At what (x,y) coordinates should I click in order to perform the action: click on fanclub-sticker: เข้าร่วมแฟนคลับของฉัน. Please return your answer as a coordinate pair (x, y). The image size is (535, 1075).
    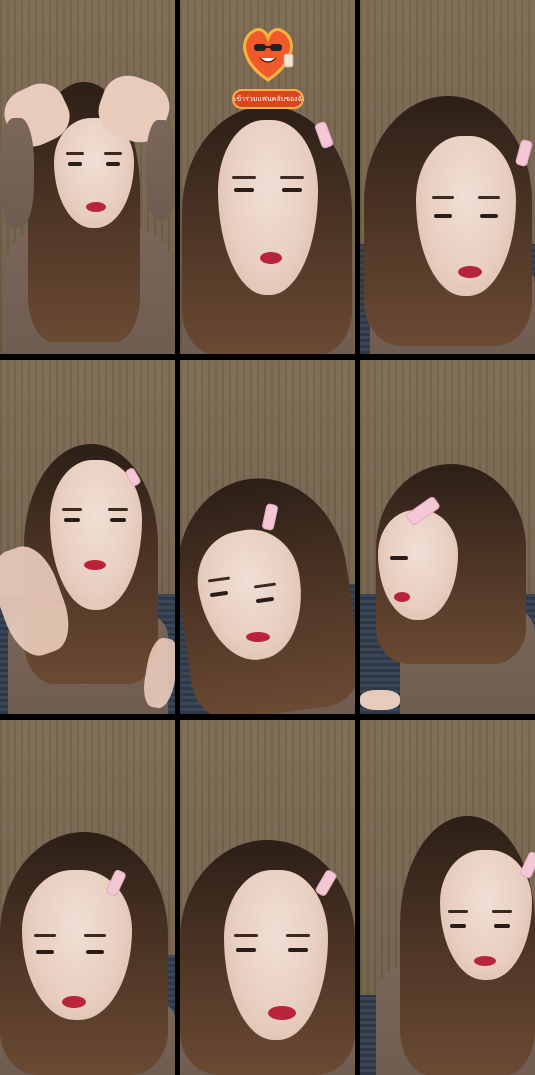
    Looking at the image, I should click on (269, 69).